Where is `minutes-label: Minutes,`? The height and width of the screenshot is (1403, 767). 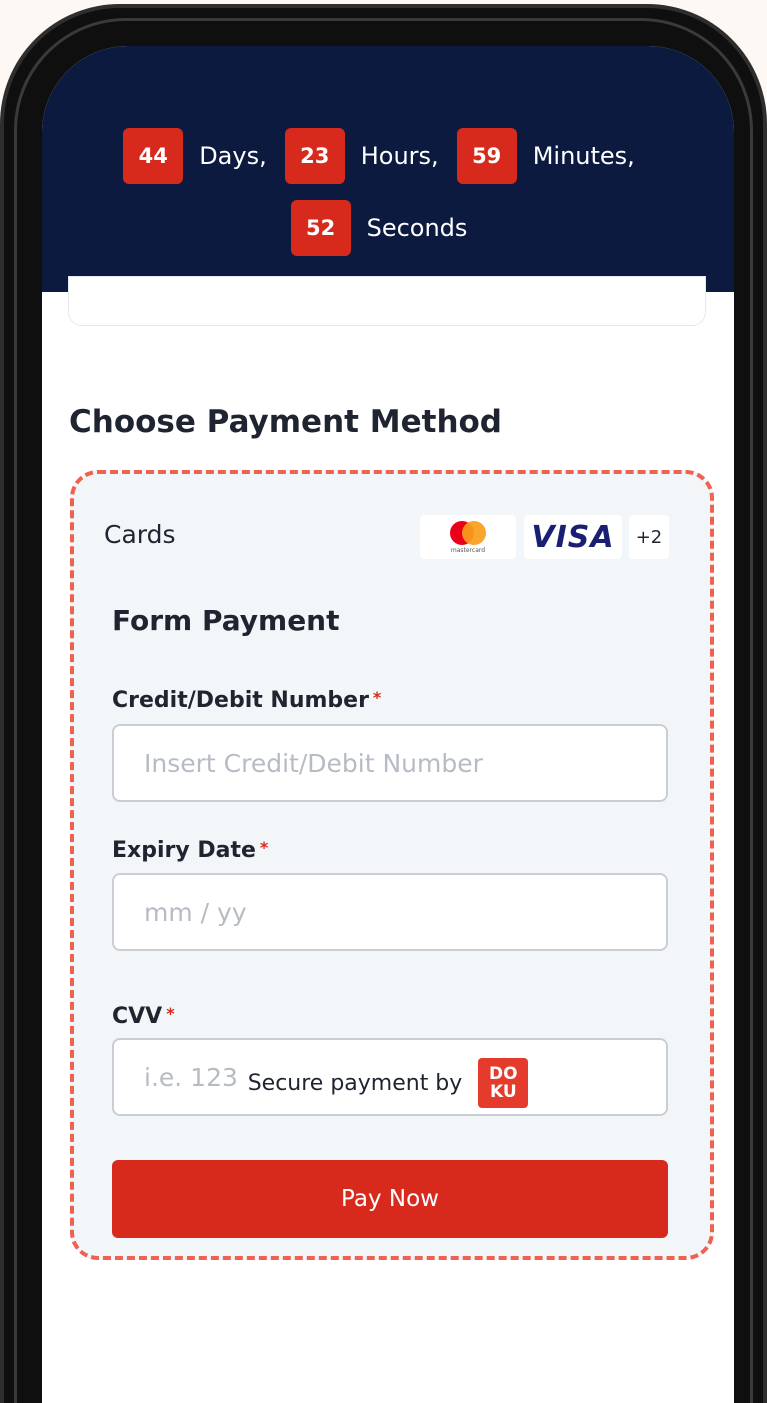
minutes-label: Minutes, is located at coordinates (583, 156).